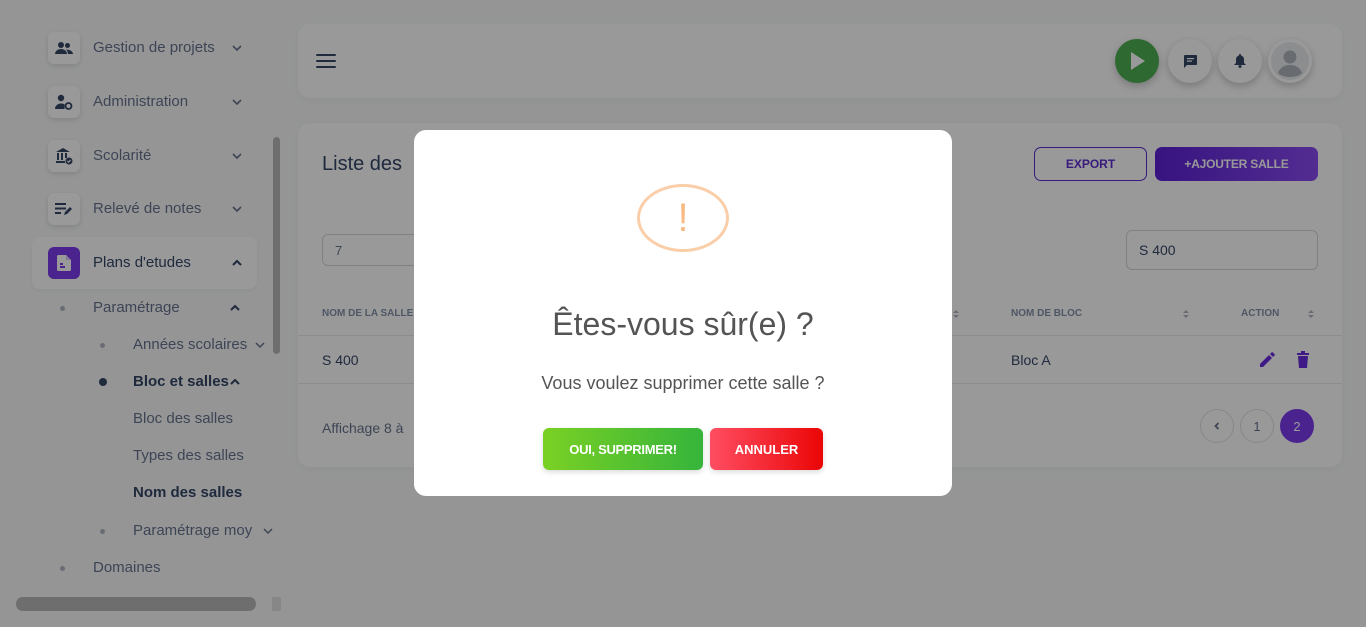  What do you see at coordinates (683, 383) in the screenshot?
I see `dialog-message: Vous voulez supprimer cette salle ?` at bounding box center [683, 383].